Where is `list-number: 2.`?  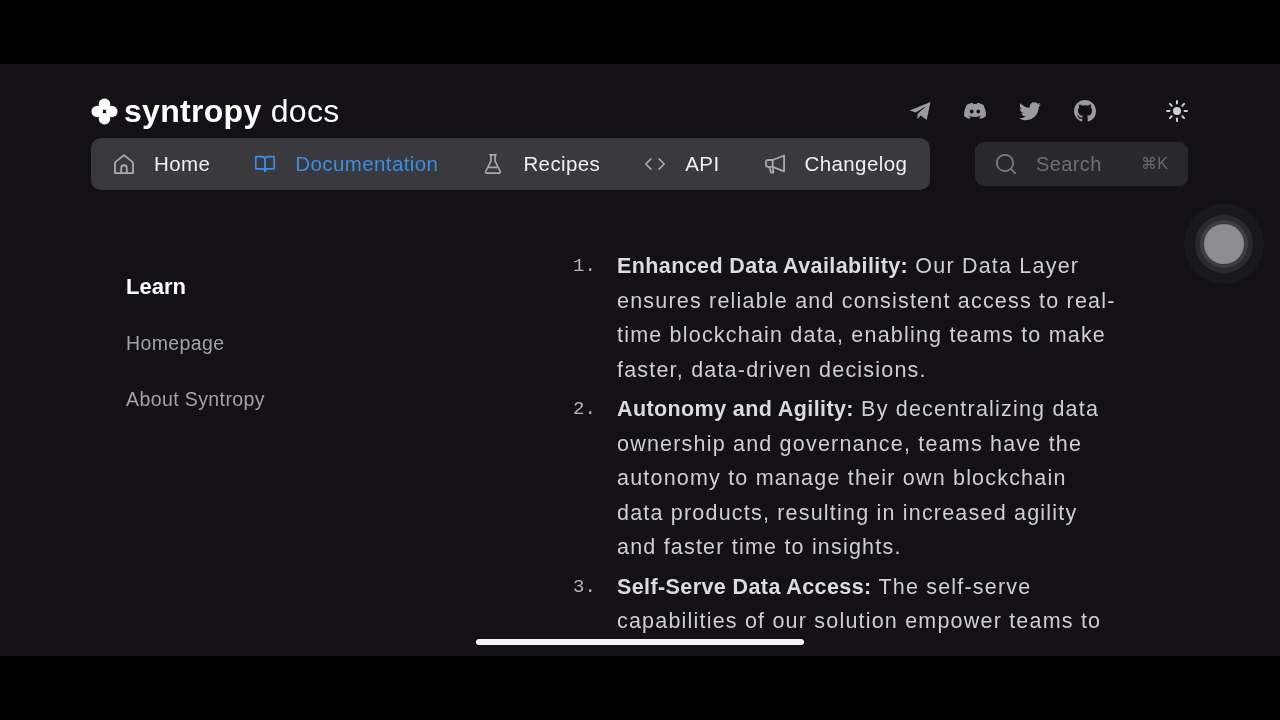
list-number: 2. is located at coordinates (584, 409).